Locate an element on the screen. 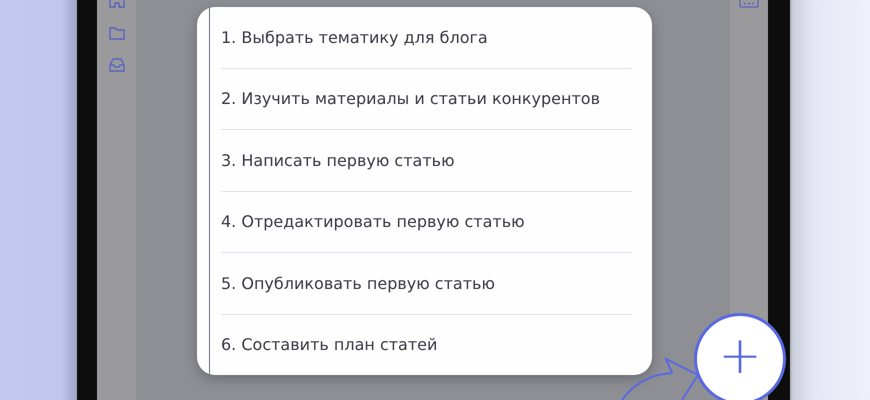  inbox-icon is located at coordinates (116, 65).